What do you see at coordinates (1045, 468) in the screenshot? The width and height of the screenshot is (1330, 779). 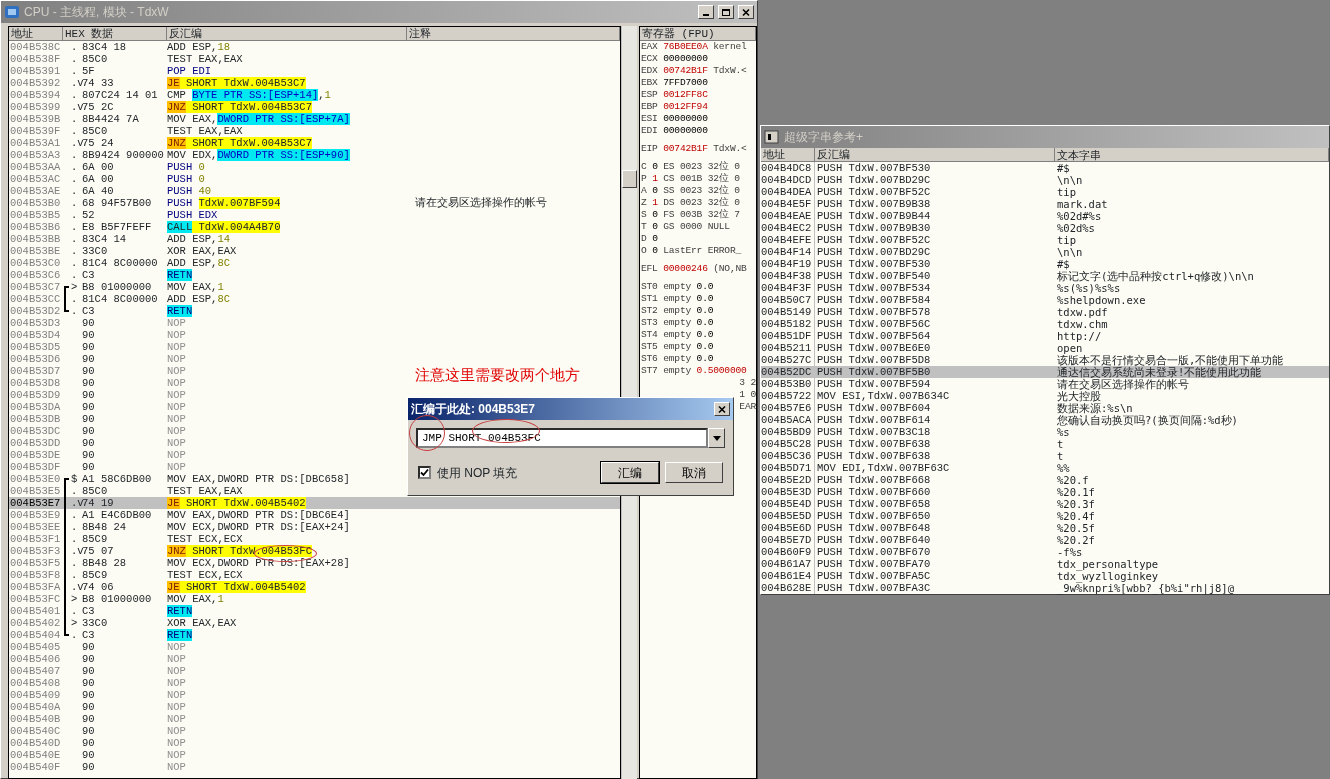 I see `string-row: 004B5D71 MOV EDI,TdxW.007BF63C %%` at bounding box center [1045, 468].